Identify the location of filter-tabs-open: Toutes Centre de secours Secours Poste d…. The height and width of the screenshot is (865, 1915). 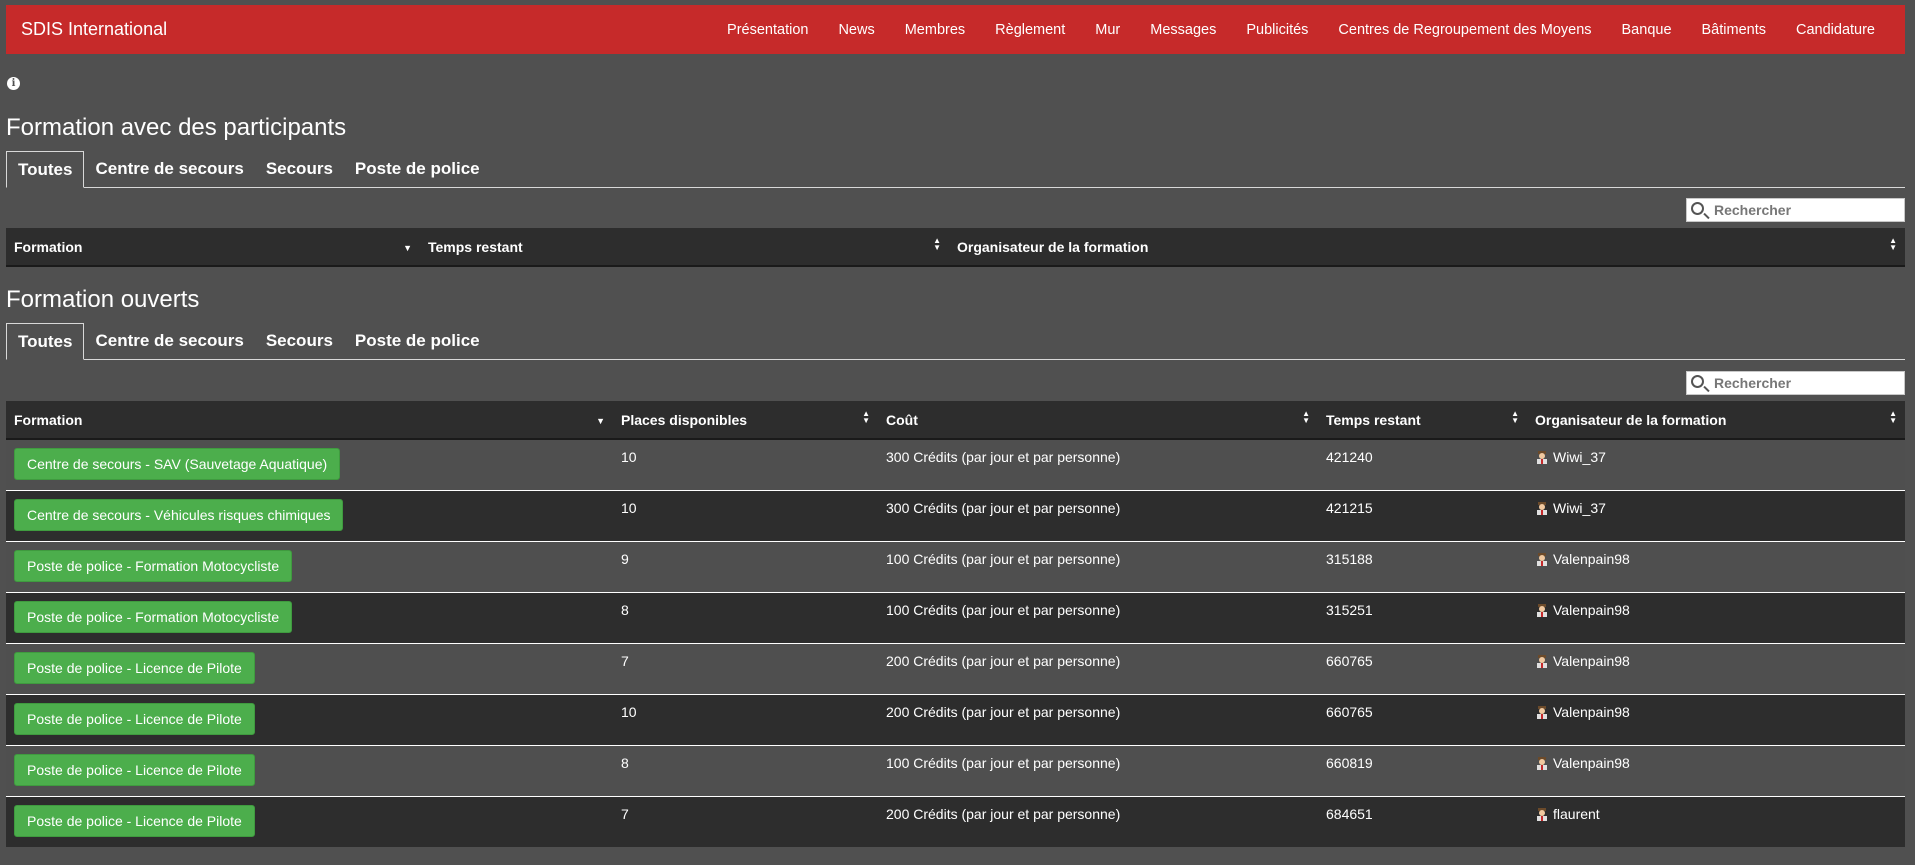
(955, 341).